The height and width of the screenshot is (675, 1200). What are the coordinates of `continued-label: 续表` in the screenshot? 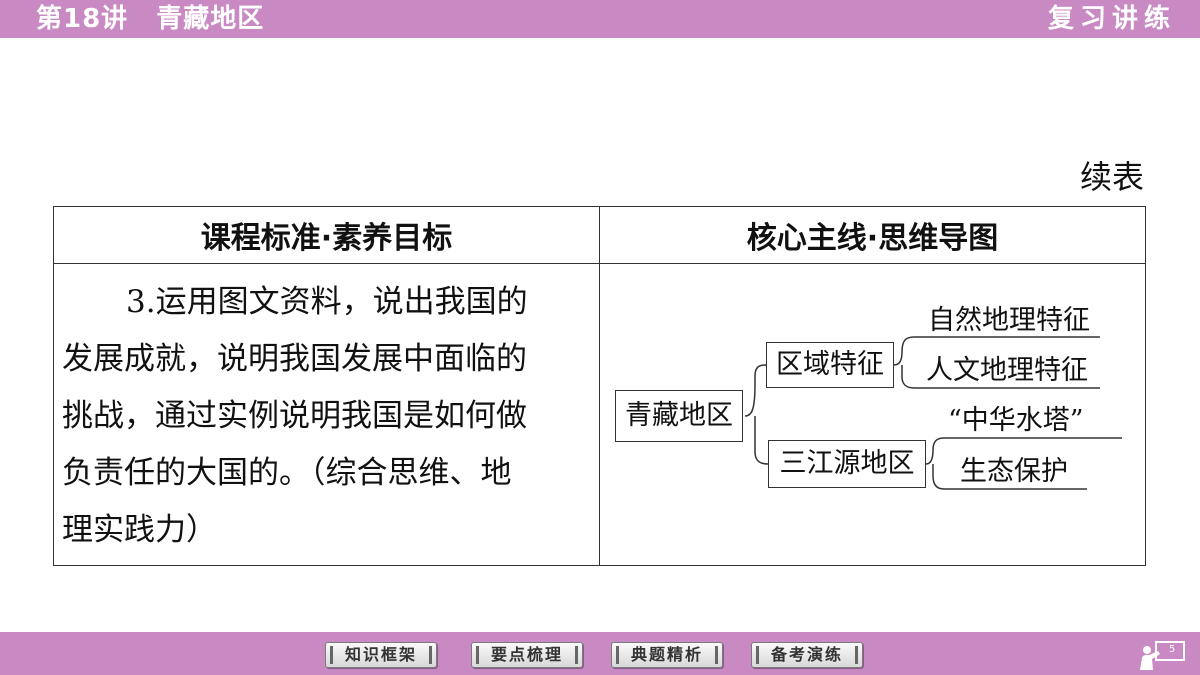 It's located at (1111, 177).